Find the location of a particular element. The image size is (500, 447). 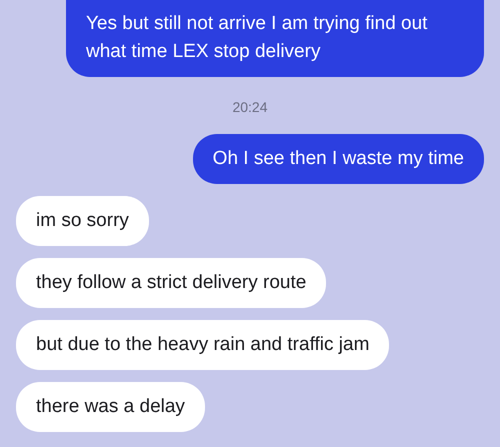

received-message: im so sorry is located at coordinates (82, 221).